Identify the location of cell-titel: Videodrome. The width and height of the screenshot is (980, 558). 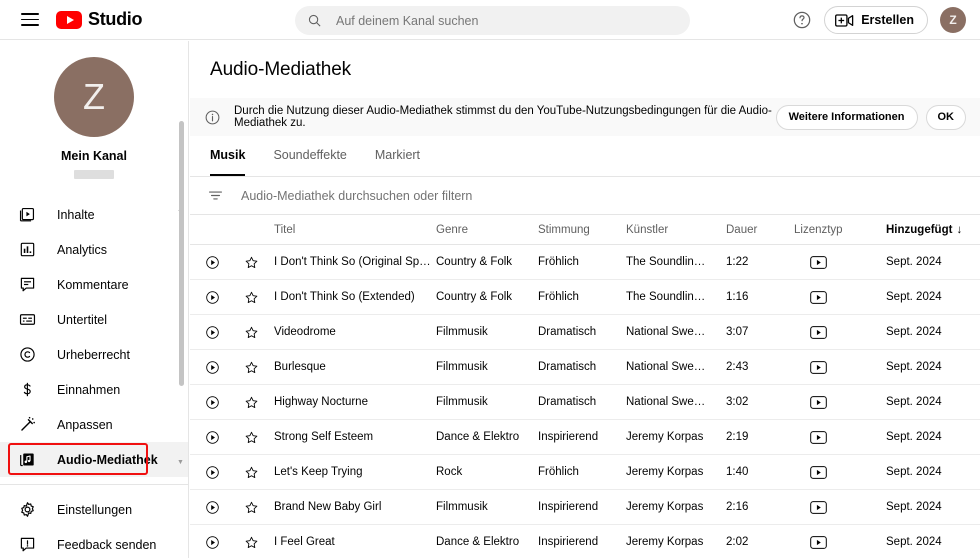
(305, 332).